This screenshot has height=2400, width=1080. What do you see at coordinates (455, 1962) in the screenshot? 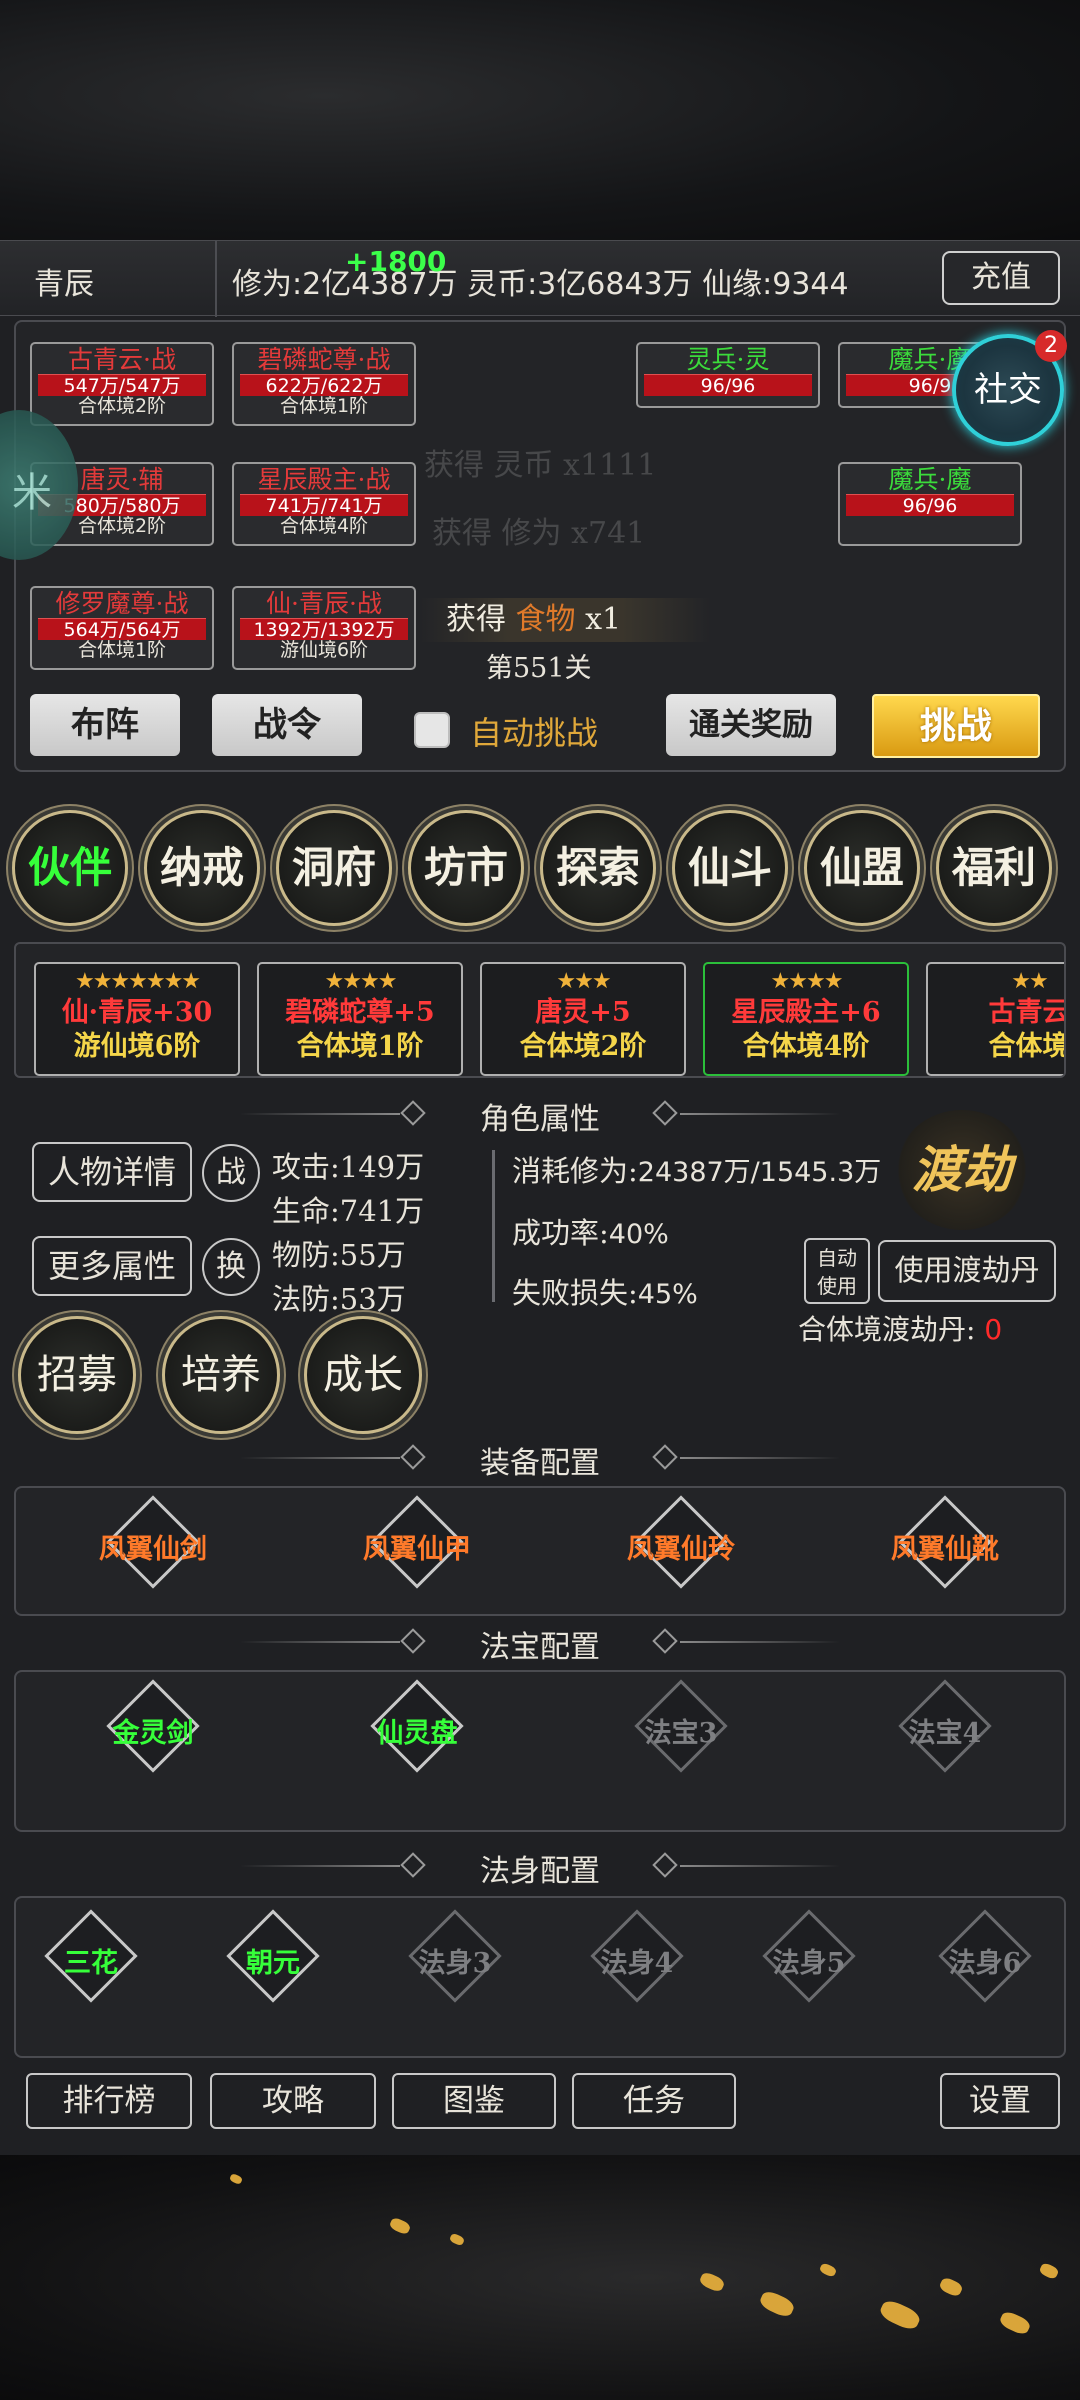
I see `body-slot: 法身3` at bounding box center [455, 1962].